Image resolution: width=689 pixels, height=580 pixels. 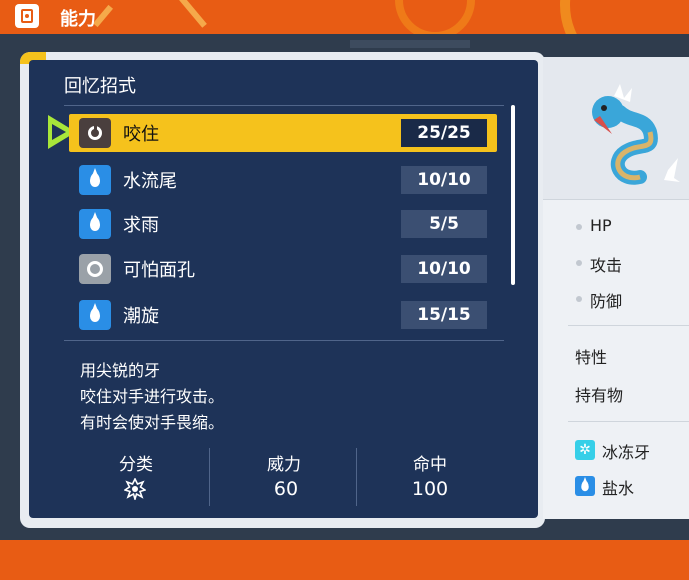 I want to click on hp-label: HP, so click(x=601, y=225).